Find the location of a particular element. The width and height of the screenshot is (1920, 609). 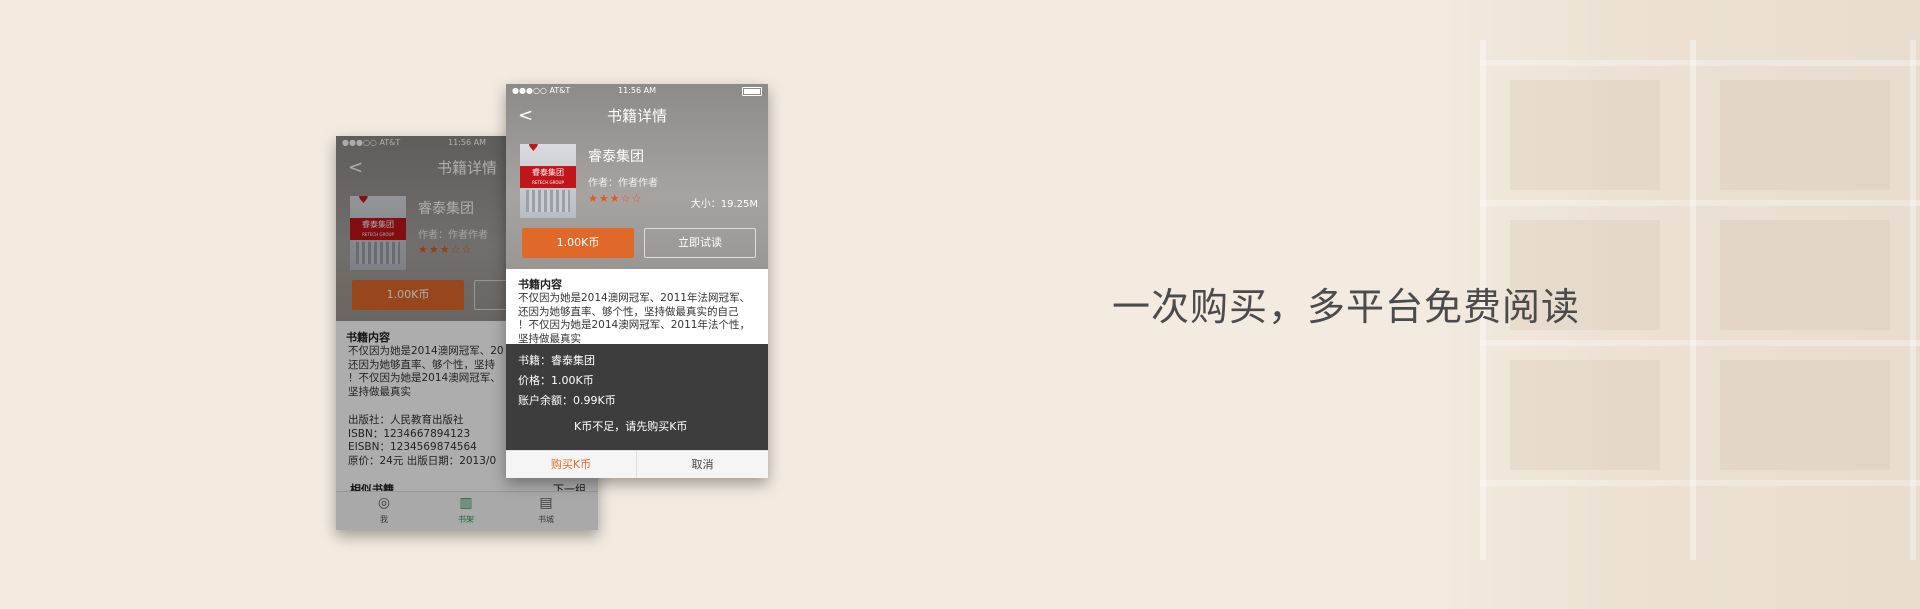

dialog-balance: 账户余额：0.99K币 is located at coordinates (567, 400).